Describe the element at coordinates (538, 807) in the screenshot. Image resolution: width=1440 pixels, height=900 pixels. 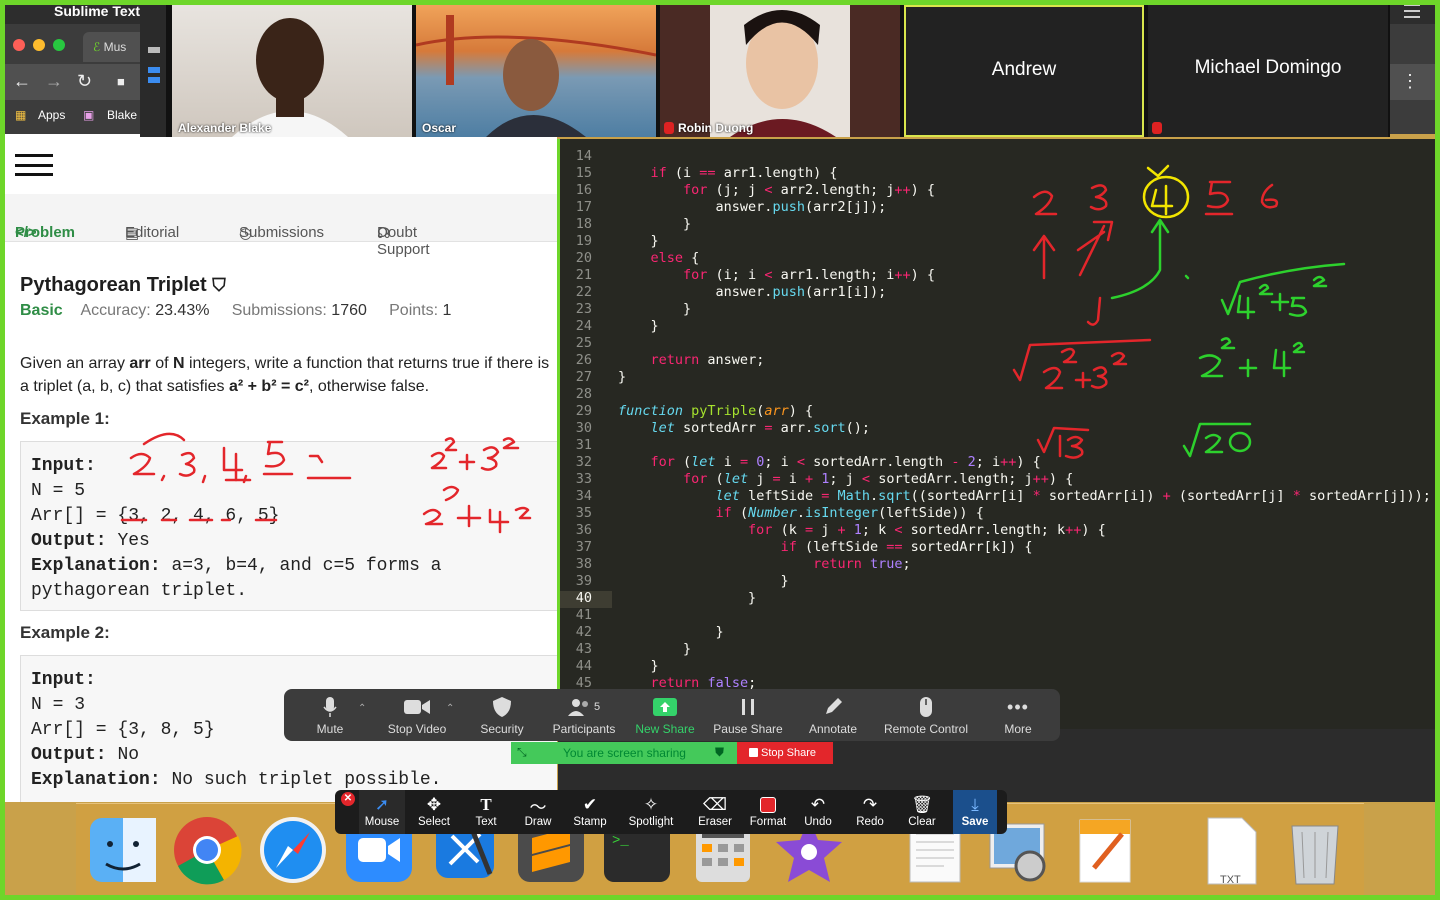
I see `squiggle-icon: 〜` at that location.